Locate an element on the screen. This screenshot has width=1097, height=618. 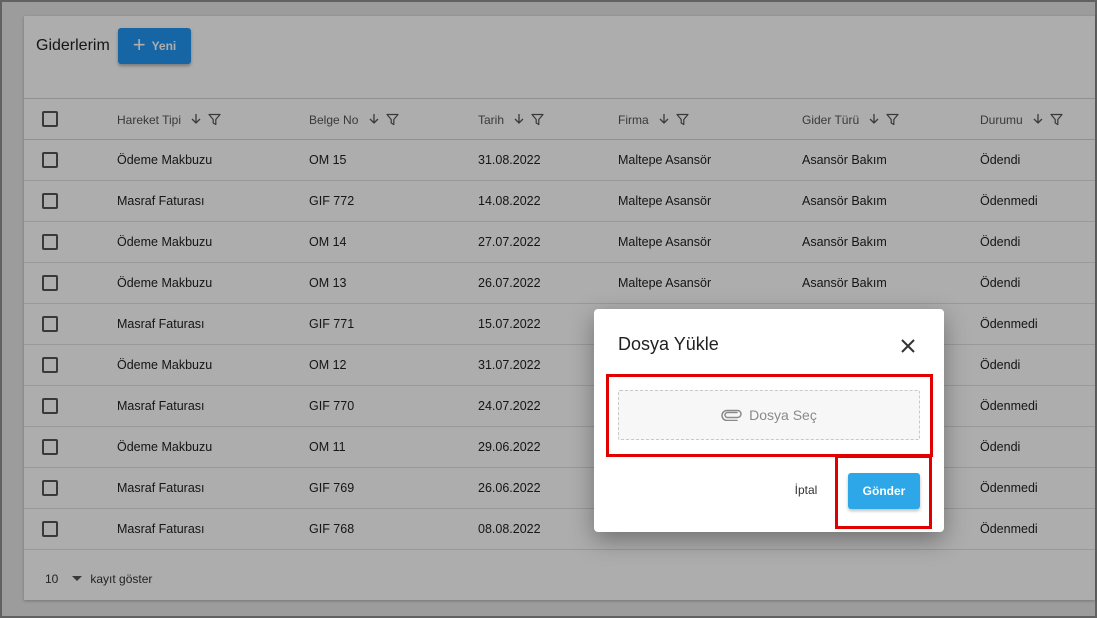
close-button is located at coordinates (908, 346).